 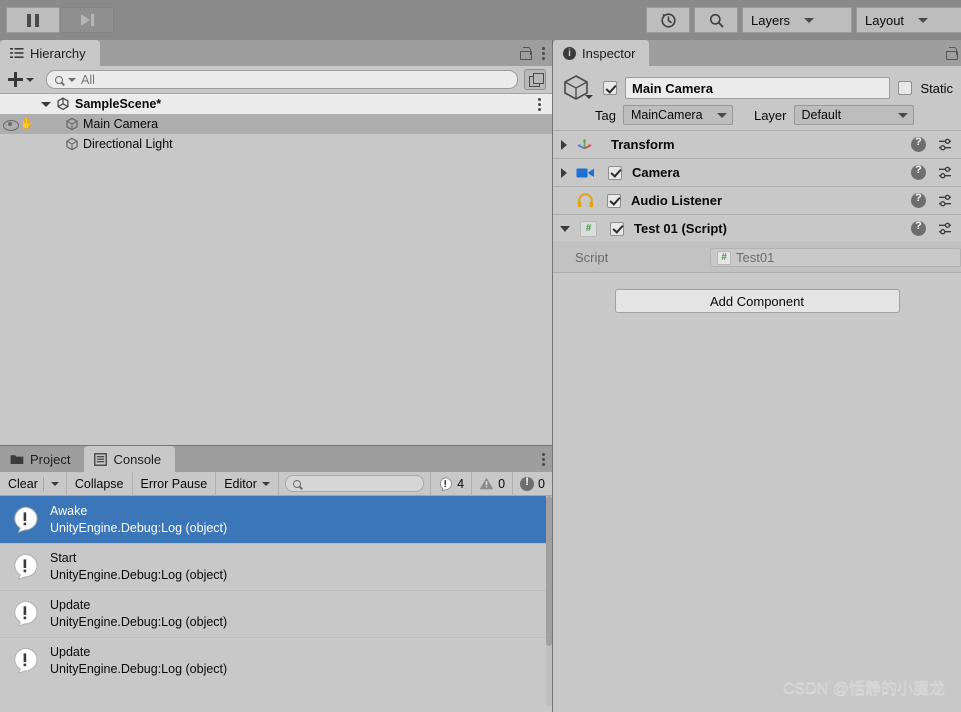 What do you see at coordinates (87, 20) in the screenshot?
I see `step-button` at bounding box center [87, 20].